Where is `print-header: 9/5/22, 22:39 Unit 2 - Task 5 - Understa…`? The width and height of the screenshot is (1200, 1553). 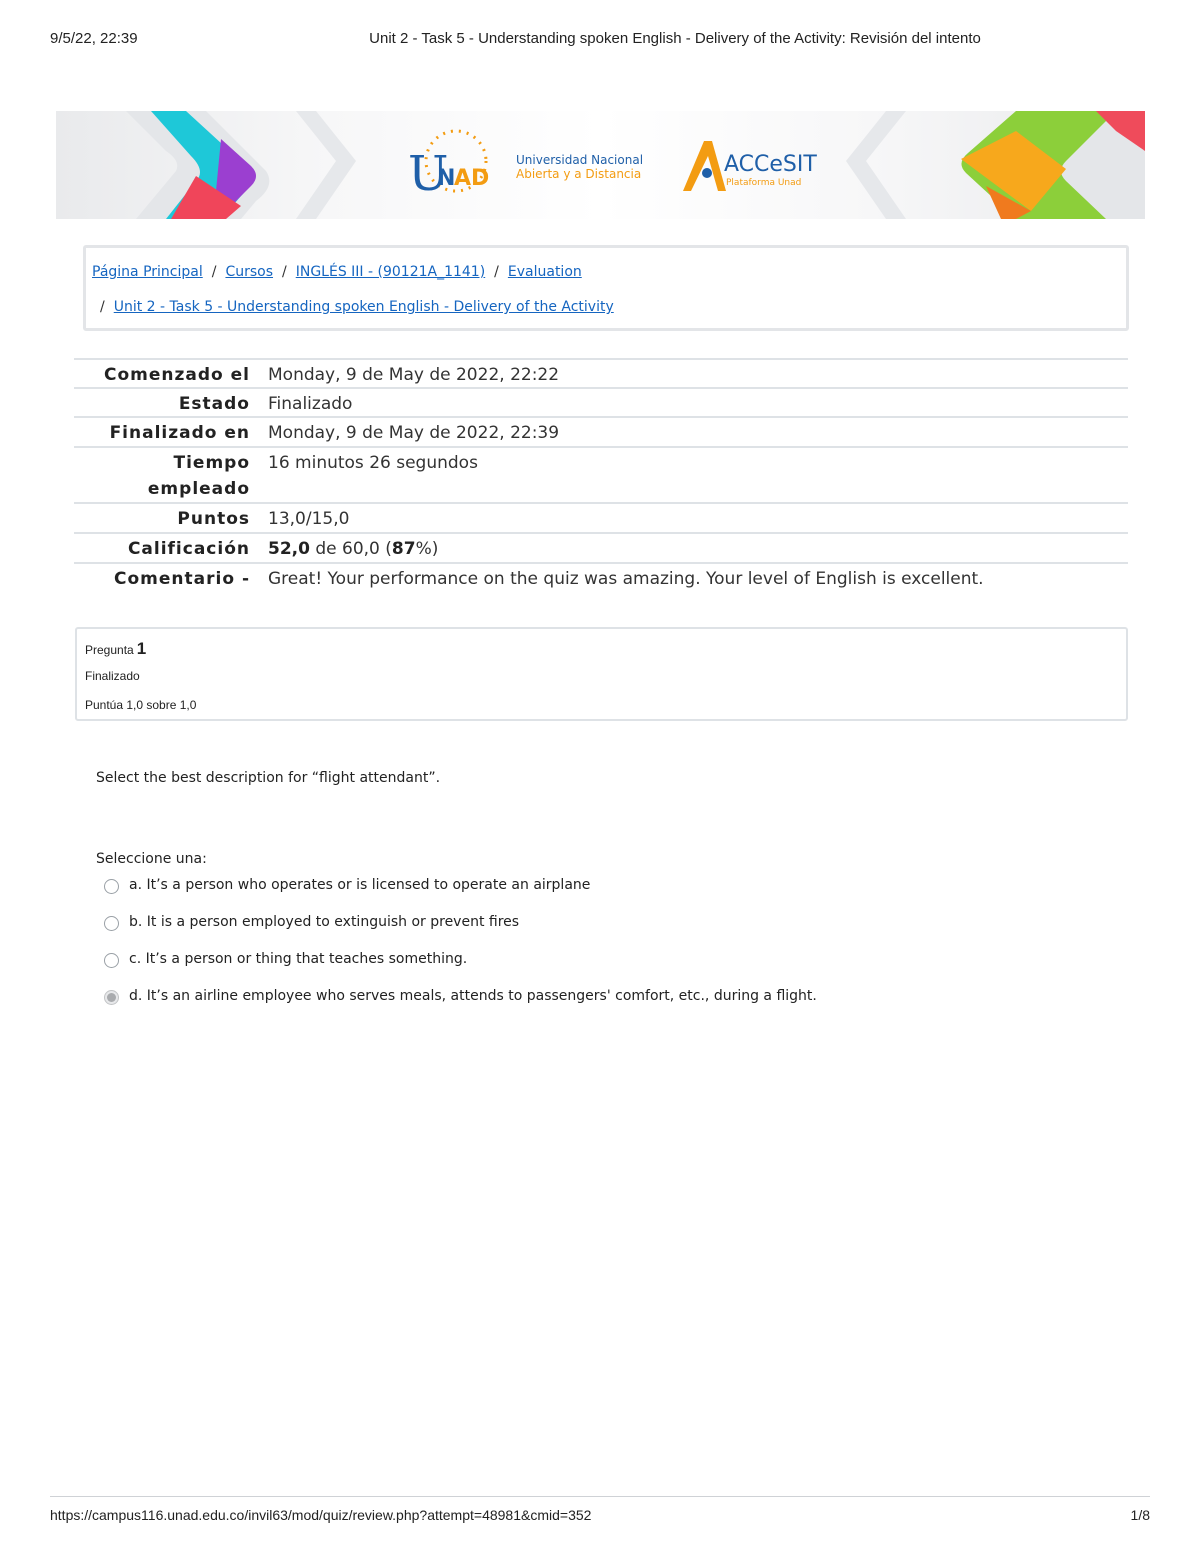 print-header: 9/5/22, 22:39 Unit 2 - Task 5 - Understa… is located at coordinates (600, 40).